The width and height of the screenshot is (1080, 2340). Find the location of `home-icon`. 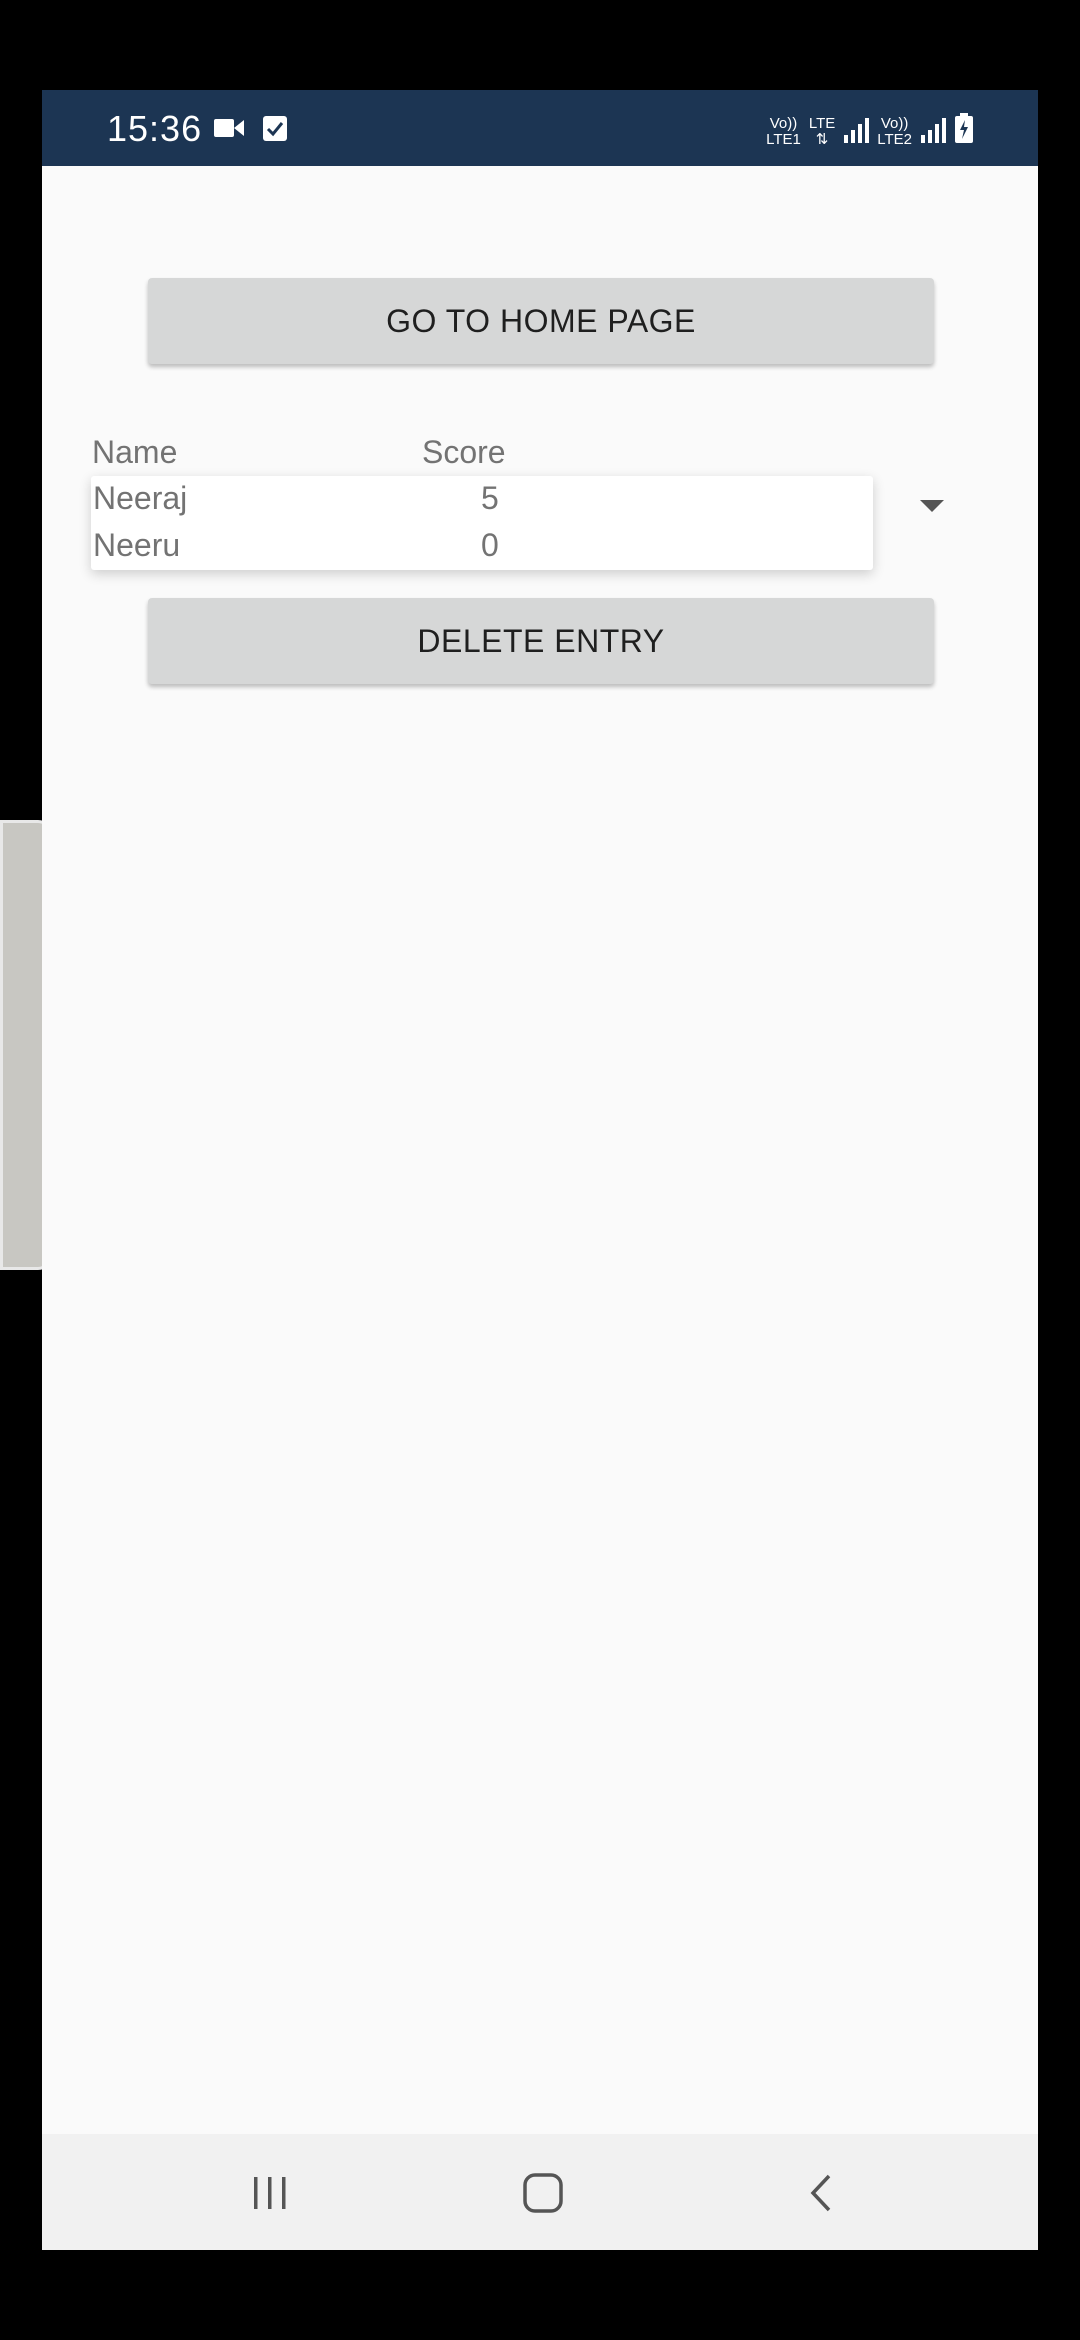

home-icon is located at coordinates (543, 2193).